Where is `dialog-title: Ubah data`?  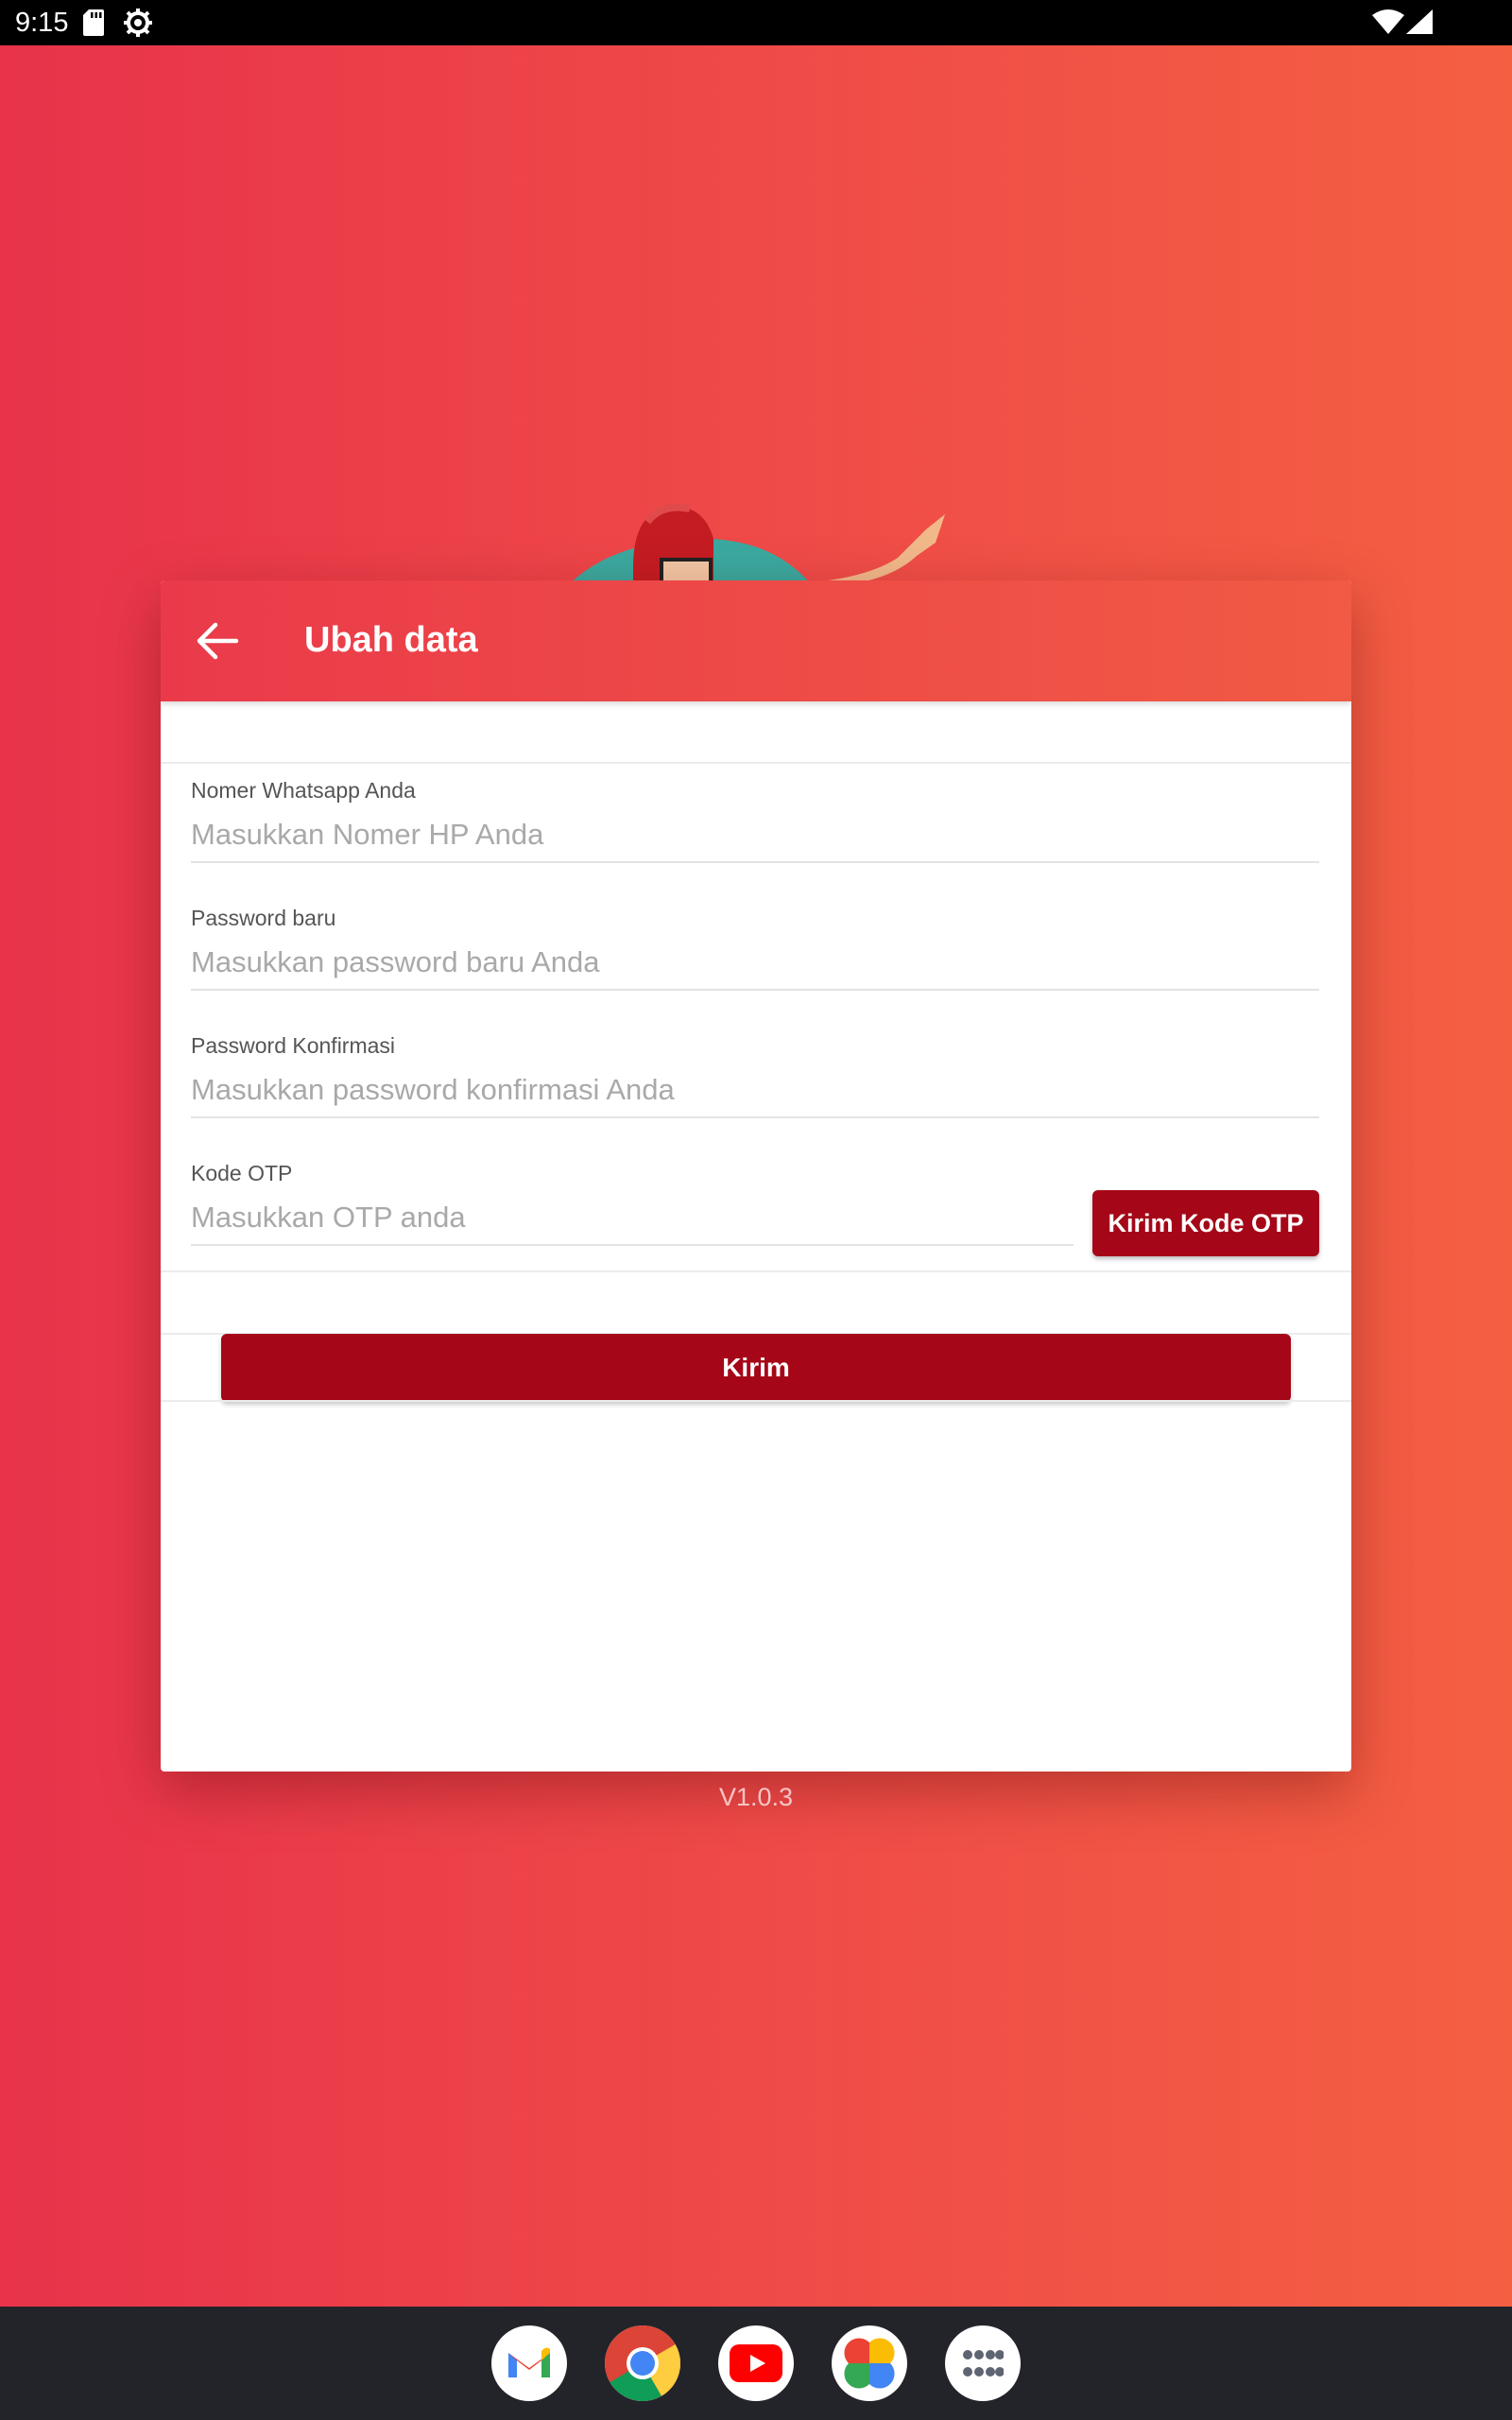 dialog-title: Ubah data is located at coordinates (391, 640).